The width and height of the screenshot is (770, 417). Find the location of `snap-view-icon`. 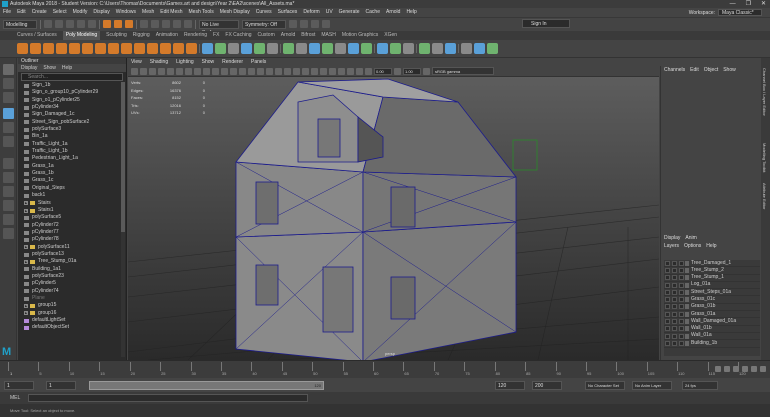

snap-view-icon is located at coordinates (177, 24).